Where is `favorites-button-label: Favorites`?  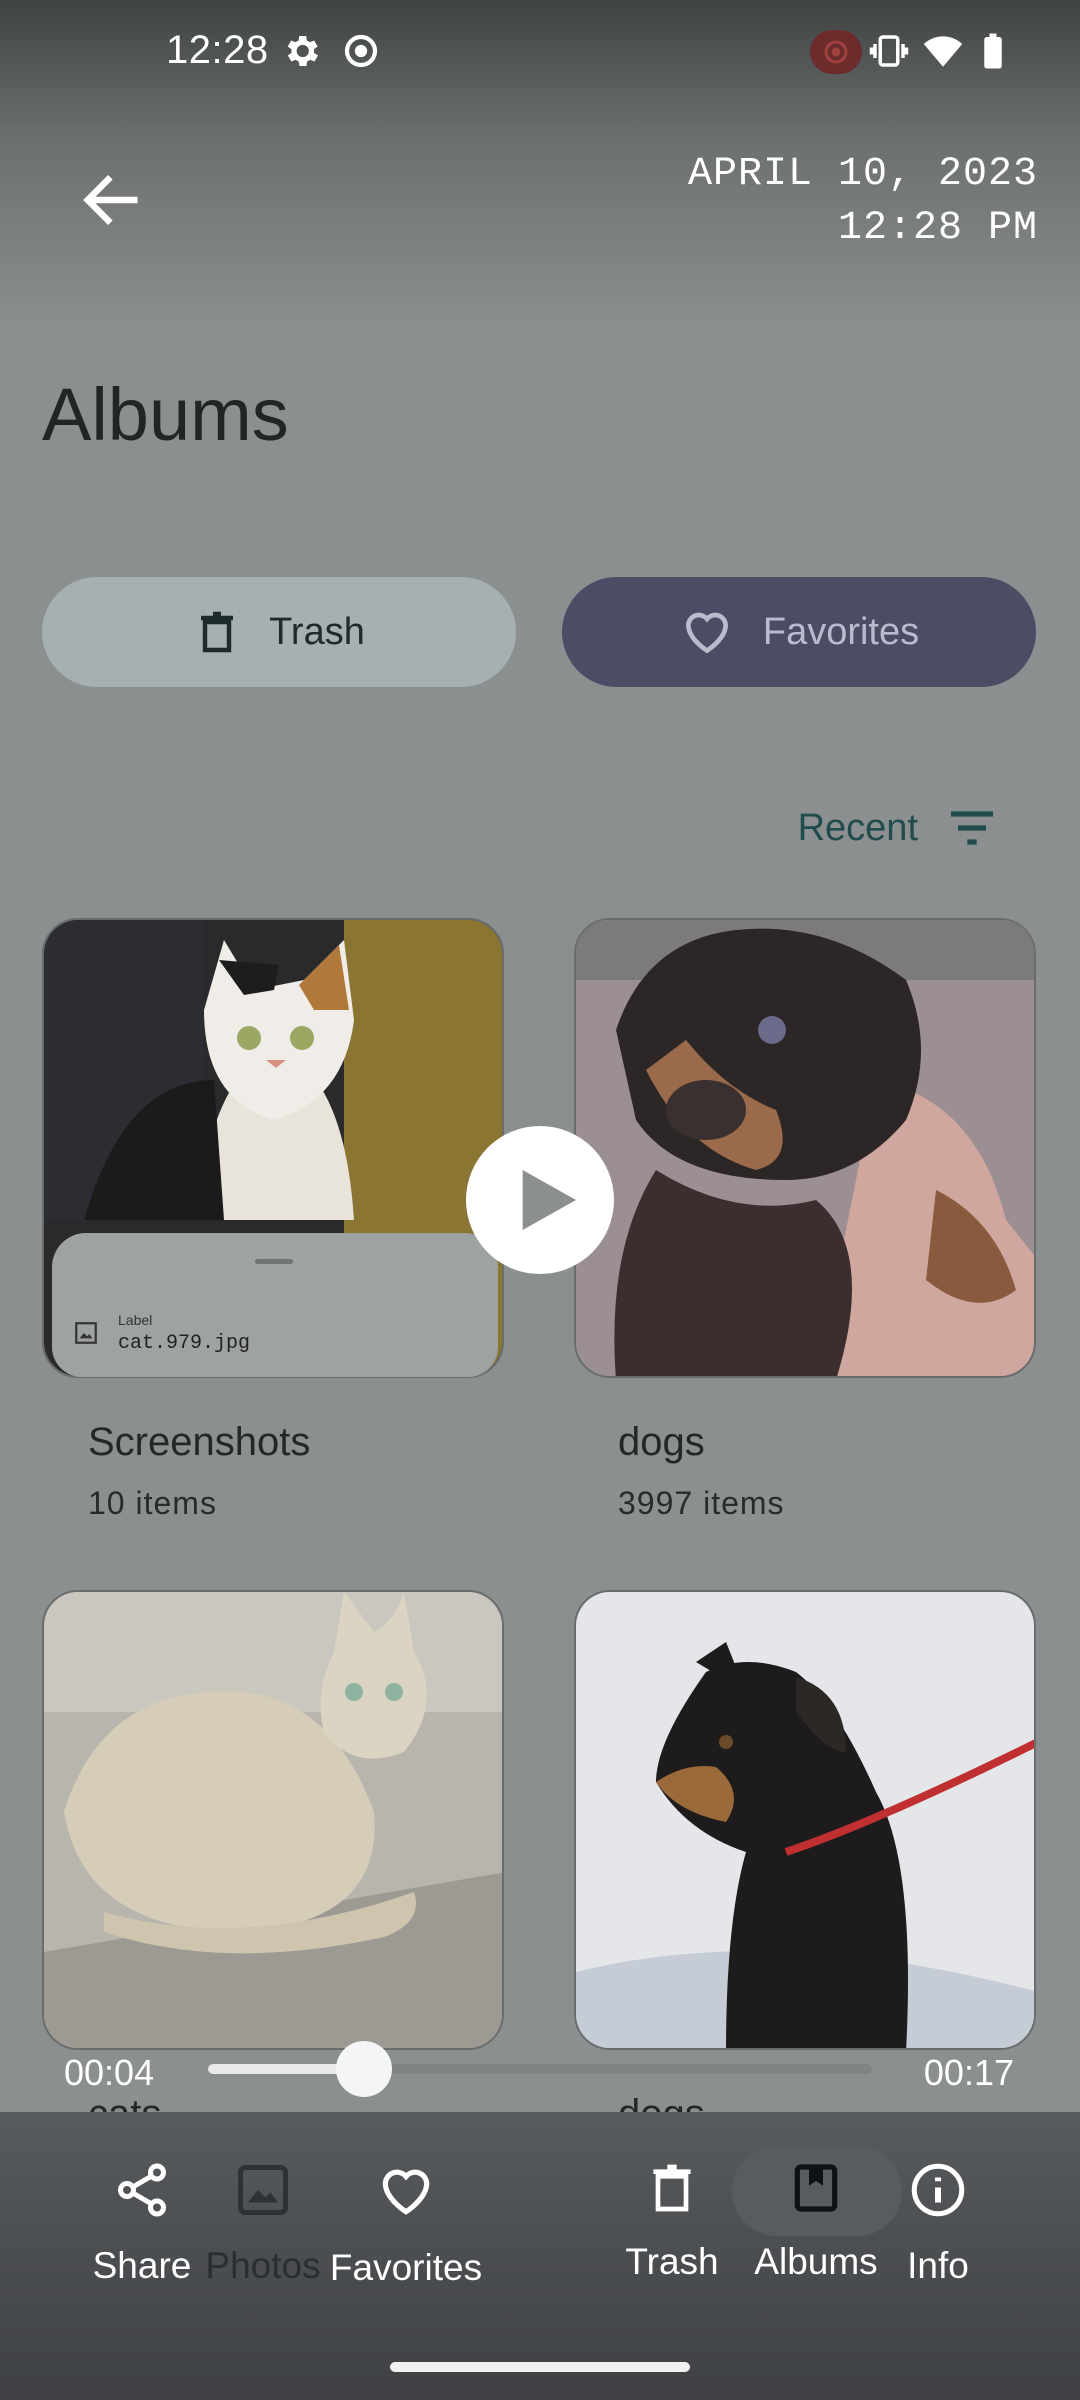 favorites-button-label: Favorites is located at coordinates (841, 631).